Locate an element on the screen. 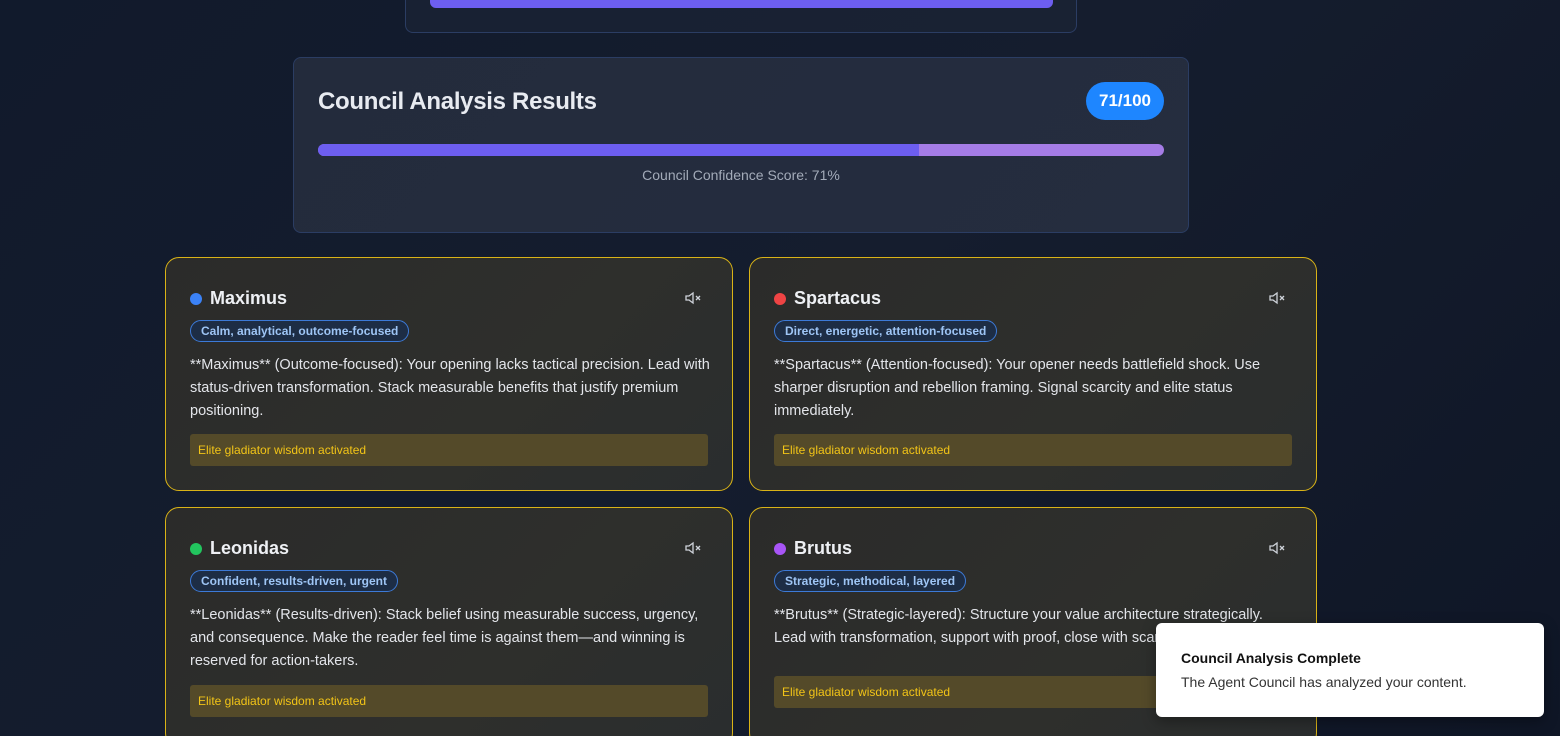  agent-personality-tag: Direct, energetic, attention-focused is located at coordinates (886, 331).